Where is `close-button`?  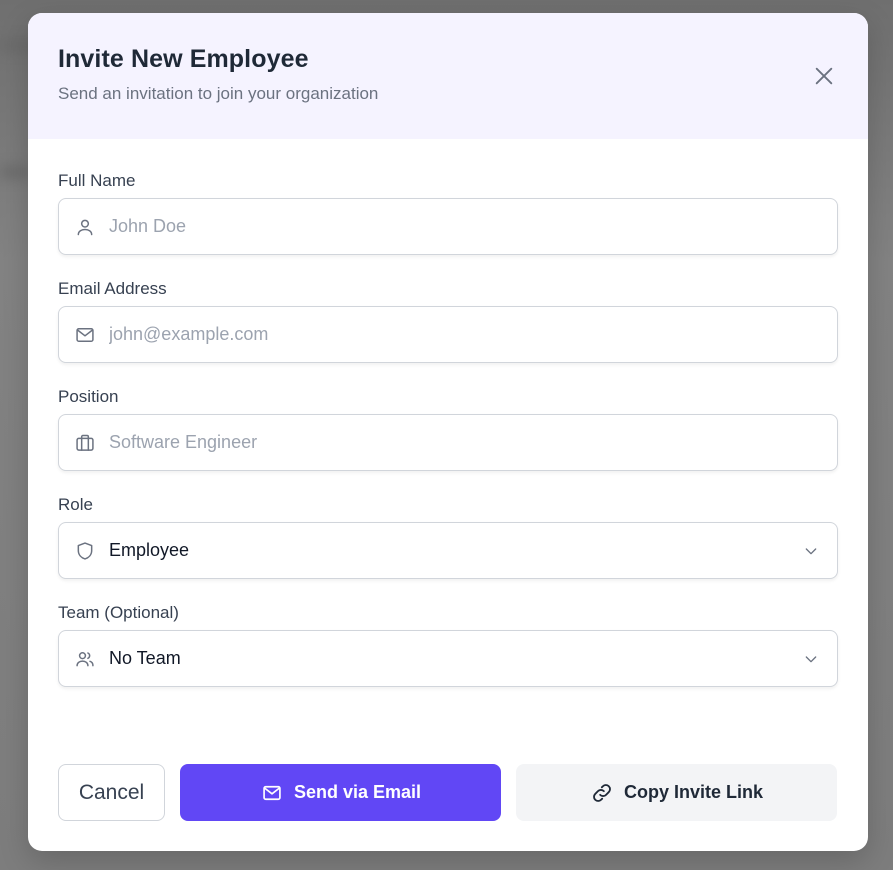
close-button is located at coordinates (824, 76).